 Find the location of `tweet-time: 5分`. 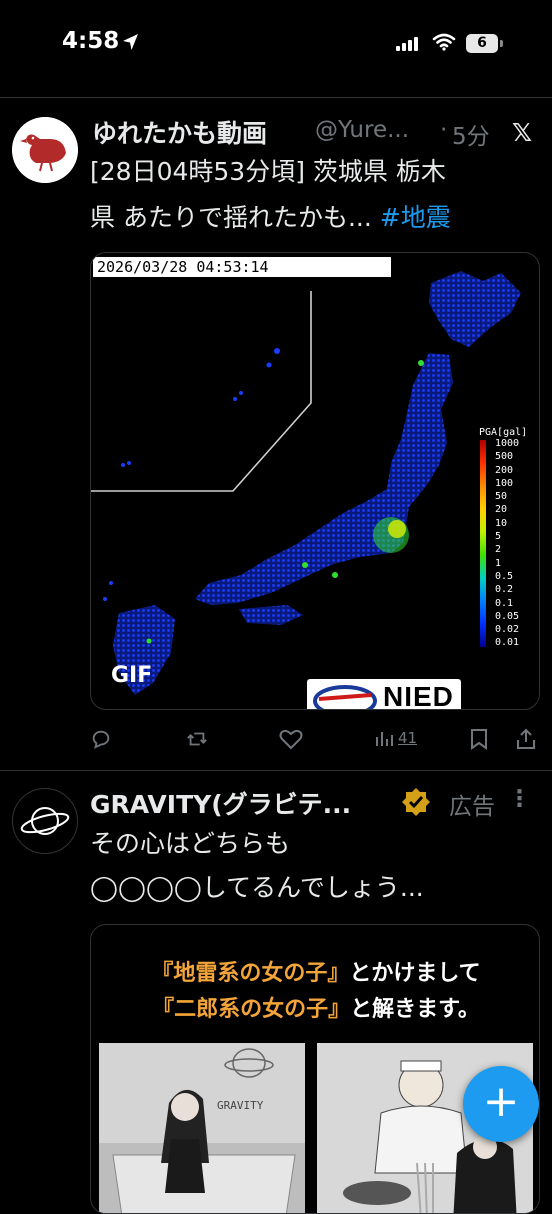

tweet-time: 5分 is located at coordinates (471, 134).